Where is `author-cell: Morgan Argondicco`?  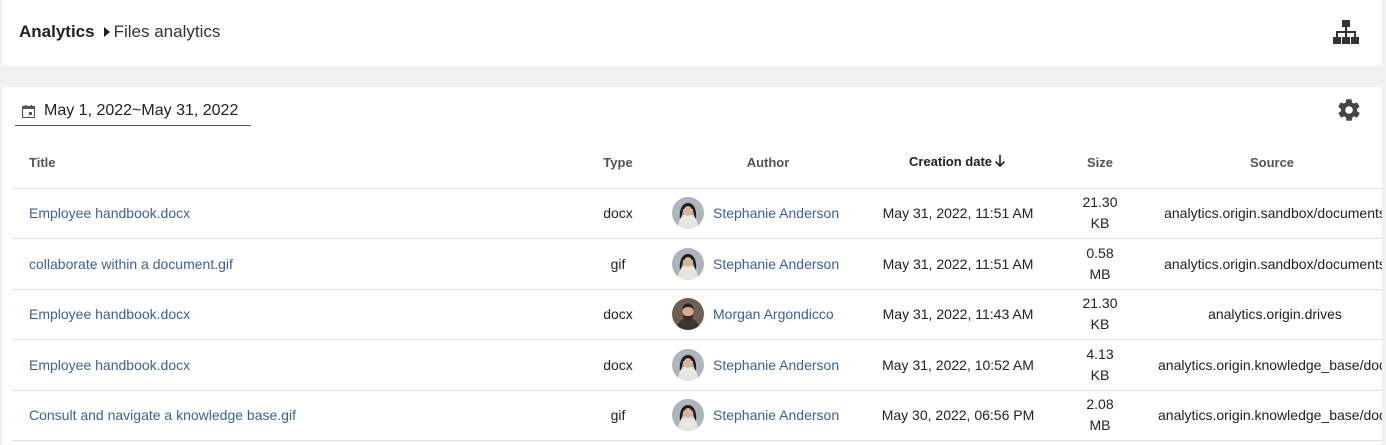 author-cell: Morgan Argondicco is located at coordinates (768, 314).